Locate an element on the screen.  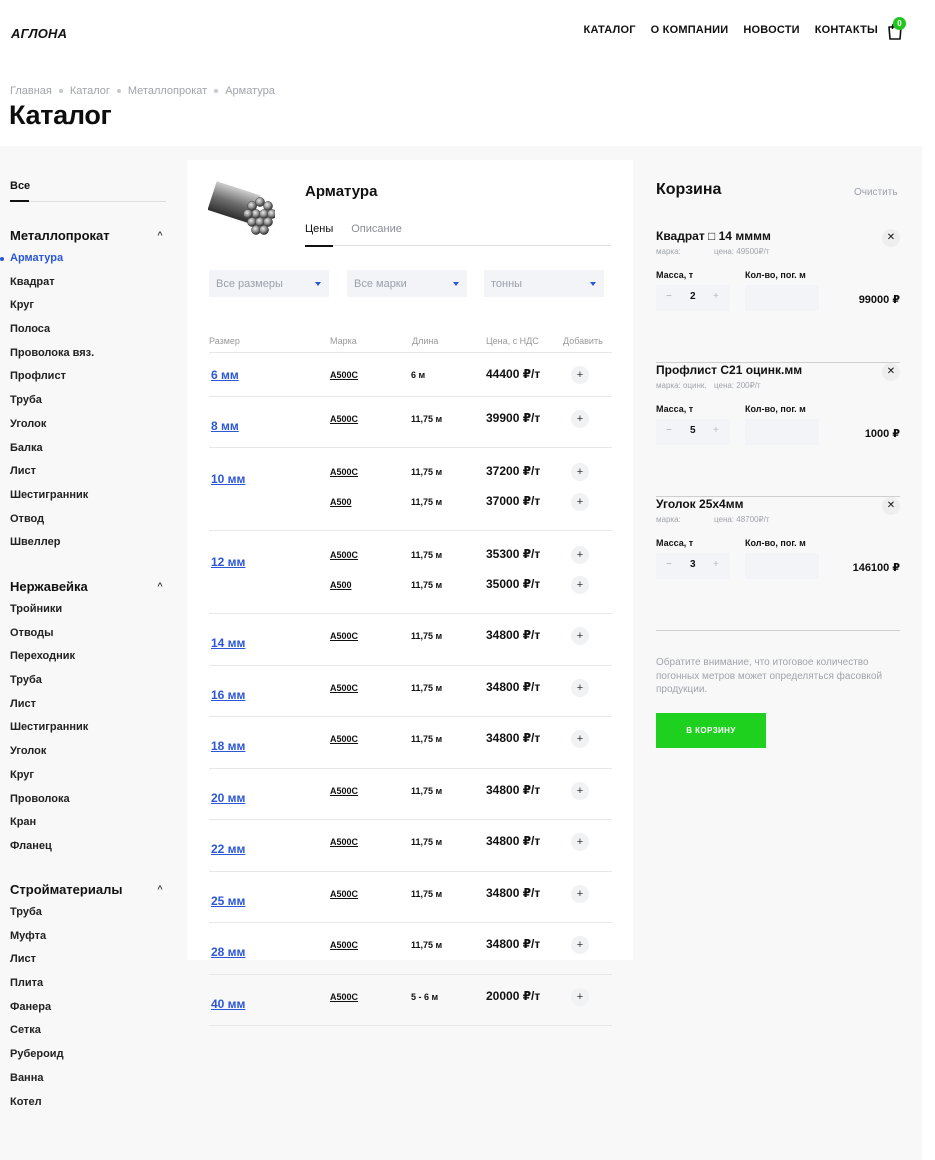
sidebar-group-header: Металлопрокат ^ is located at coordinates (88, 235).